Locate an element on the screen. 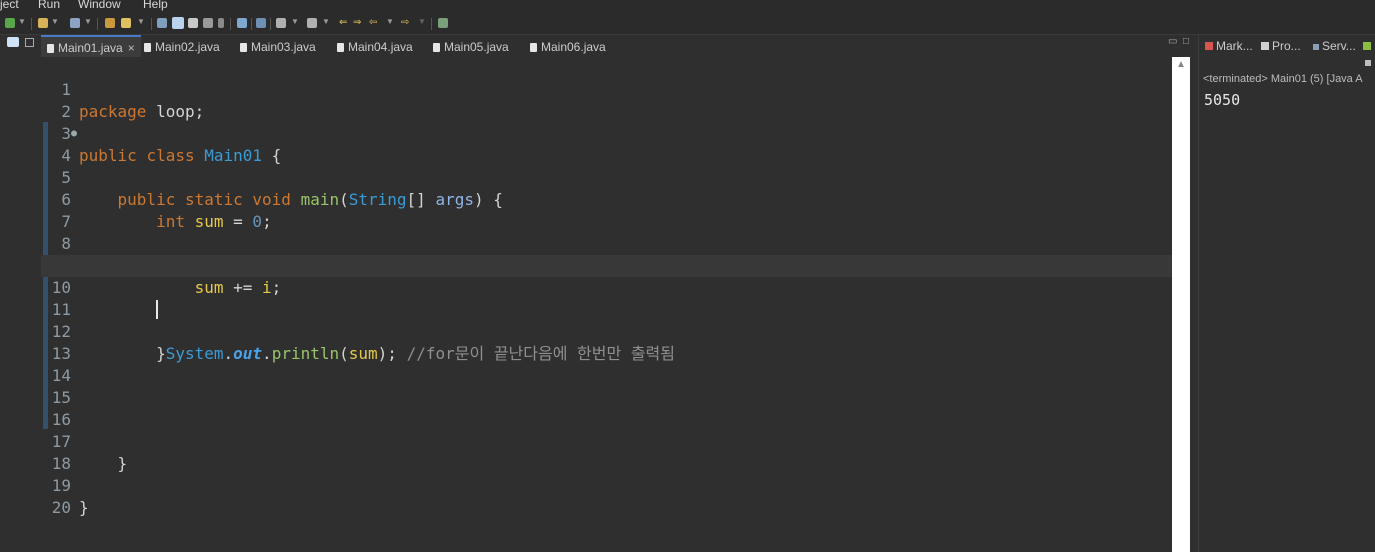 The height and width of the screenshot is (552, 1375). scroll-up-icon: ▲ is located at coordinates (1181, 64).